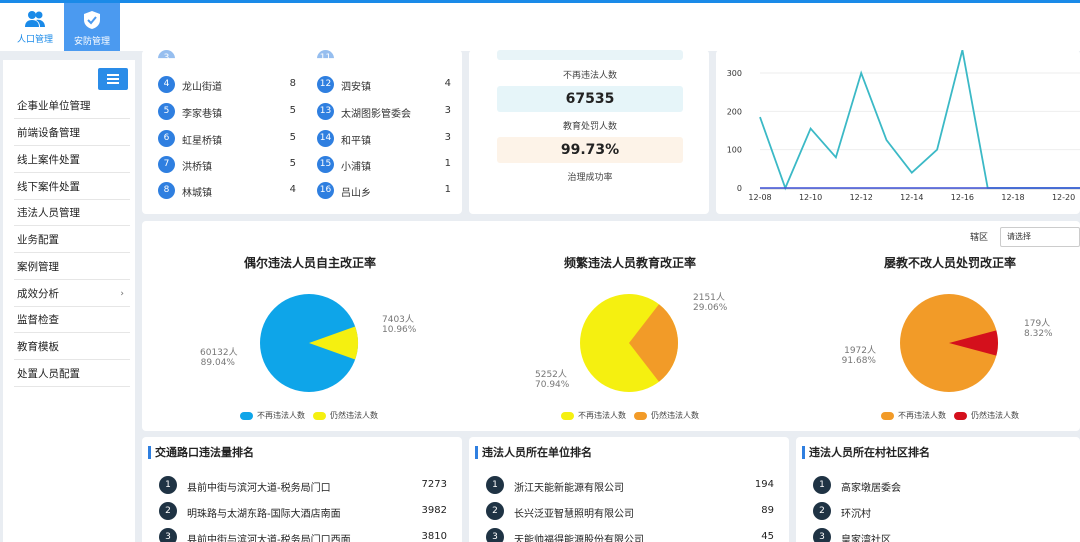 This screenshot has height=542, width=1080. What do you see at coordinates (734, 73) in the screenshot?
I see `y-tick-label: 300` at bounding box center [734, 73].